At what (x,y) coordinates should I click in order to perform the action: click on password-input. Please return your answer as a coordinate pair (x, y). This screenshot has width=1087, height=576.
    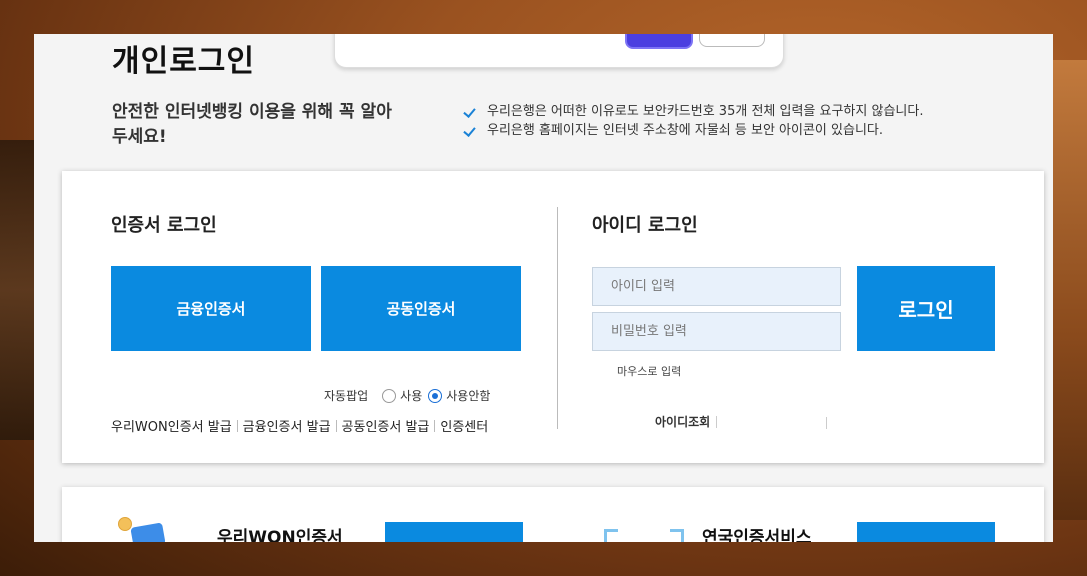
    Looking at the image, I should click on (716, 331).